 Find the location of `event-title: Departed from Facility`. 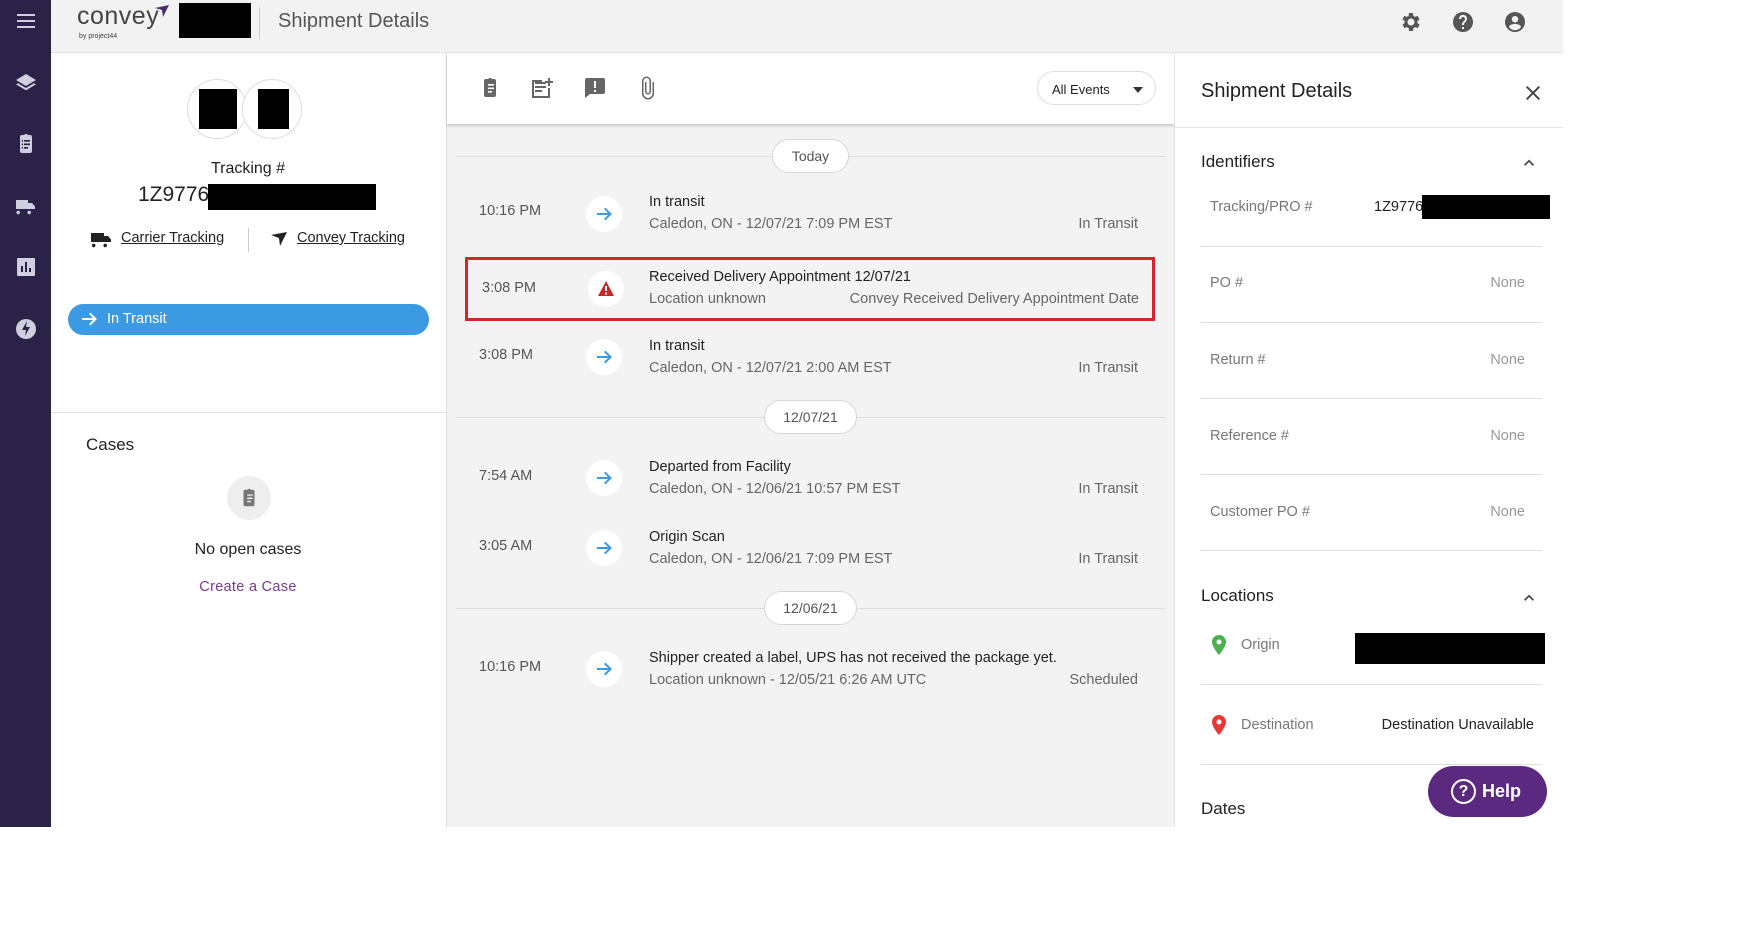

event-title: Departed from Facility is located at coordinates (720, 467).